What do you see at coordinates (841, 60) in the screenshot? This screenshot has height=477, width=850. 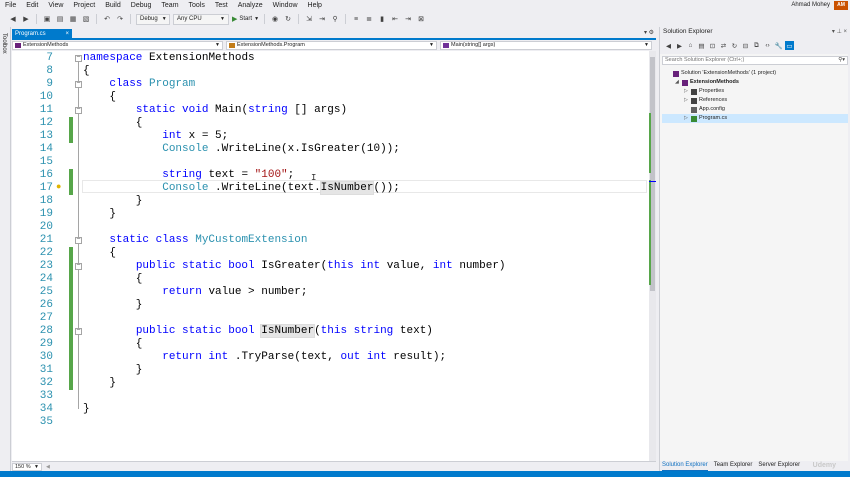 I see `search-icon: ⚲▾` at bounding box center [841, 60].